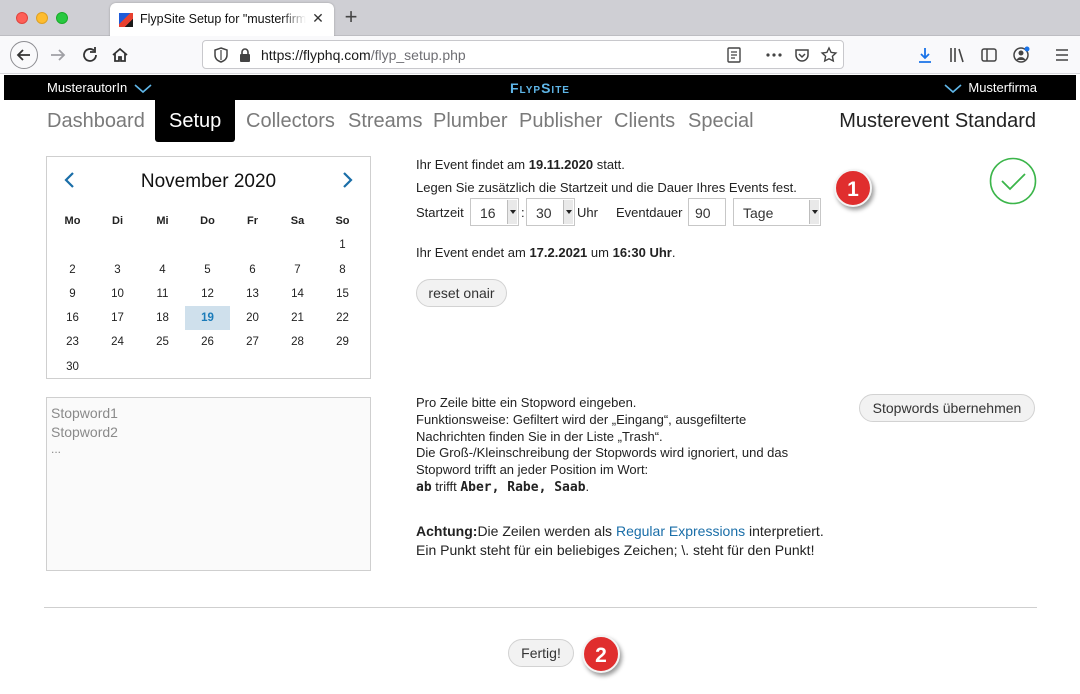 The image size is (1080, 694). I want to click on calendar-day: 1, so click(342, 245).